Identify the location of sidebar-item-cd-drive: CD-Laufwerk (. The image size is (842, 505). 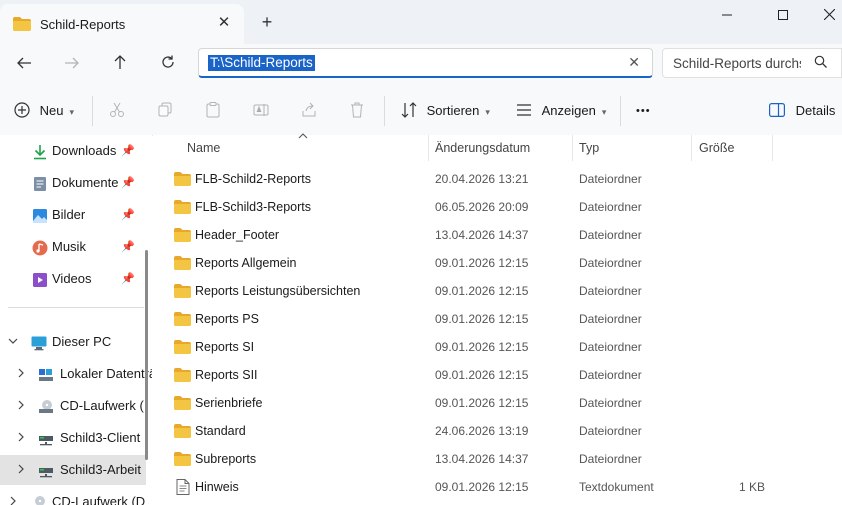
(73, 406).